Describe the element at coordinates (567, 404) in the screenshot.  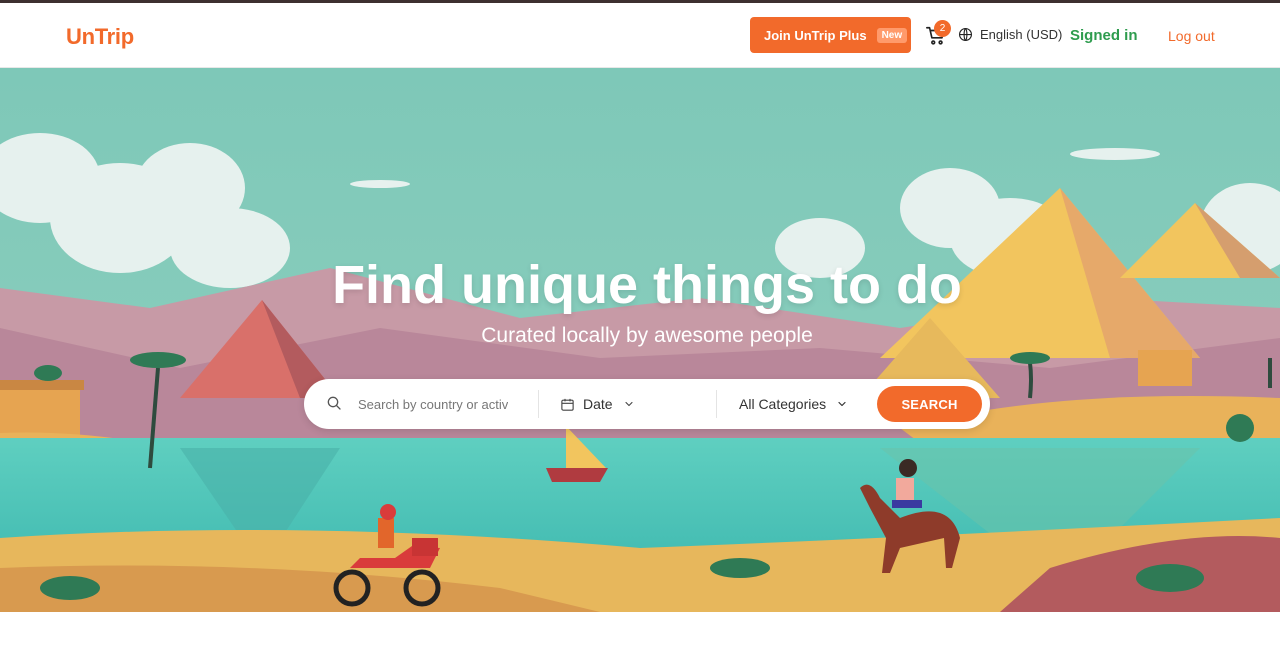
I see `calendar-icon` at that location.